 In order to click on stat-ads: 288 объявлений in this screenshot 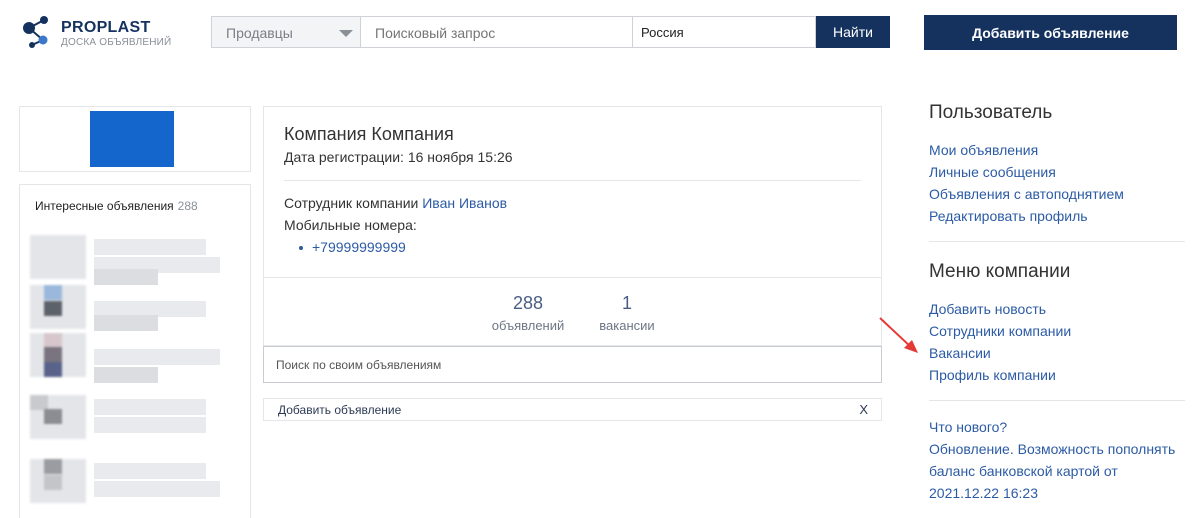, I will do `click(528, 313)`.